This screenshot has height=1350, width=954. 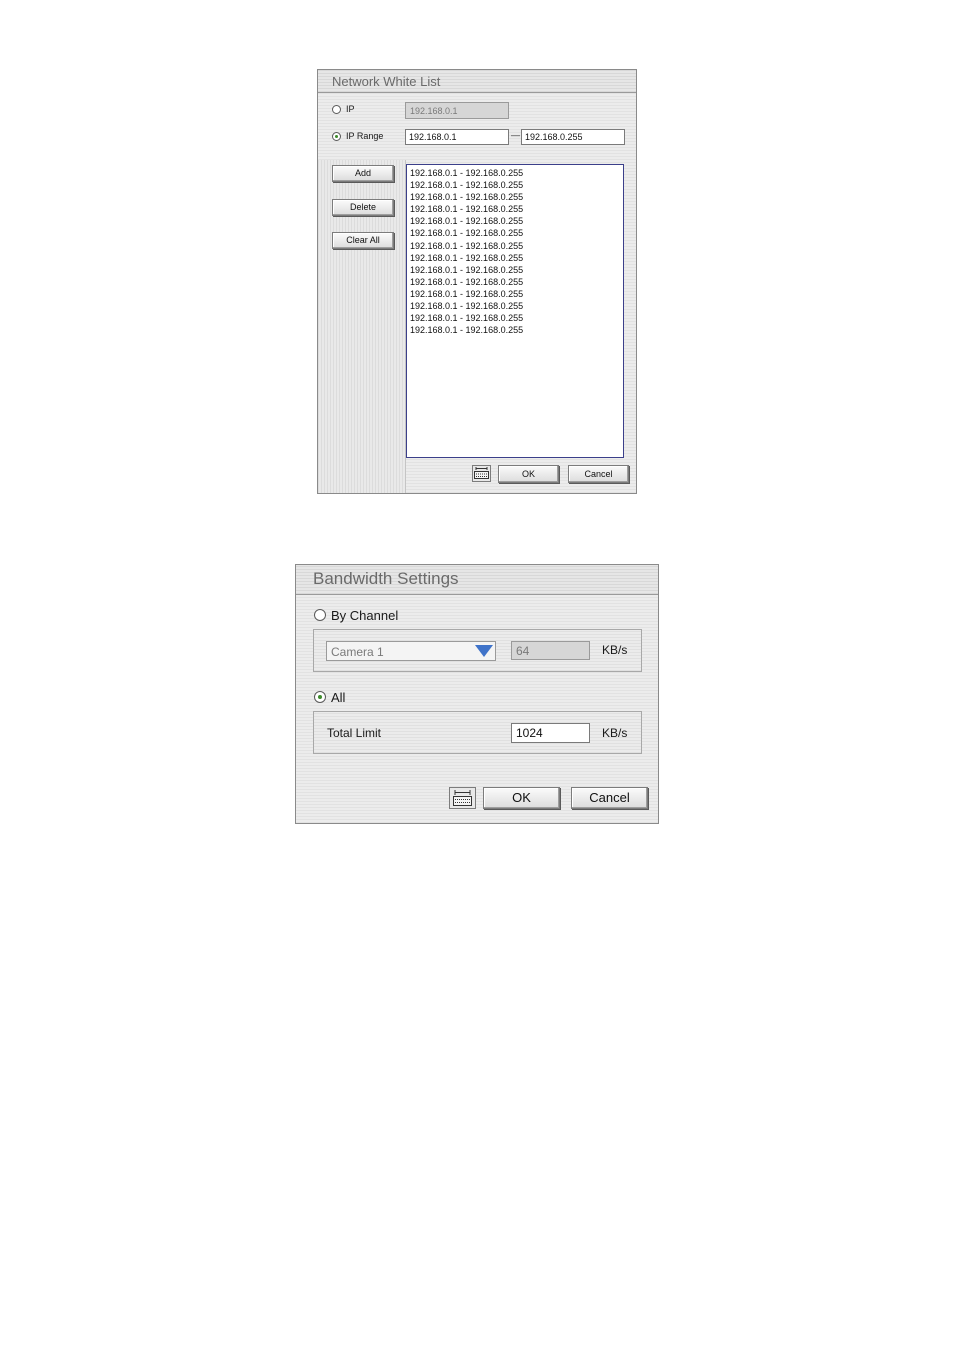 What do you see at coordinates (320, 615) in the screenshot?
I see `by-channel-radio` at bounding box center [320, 615].